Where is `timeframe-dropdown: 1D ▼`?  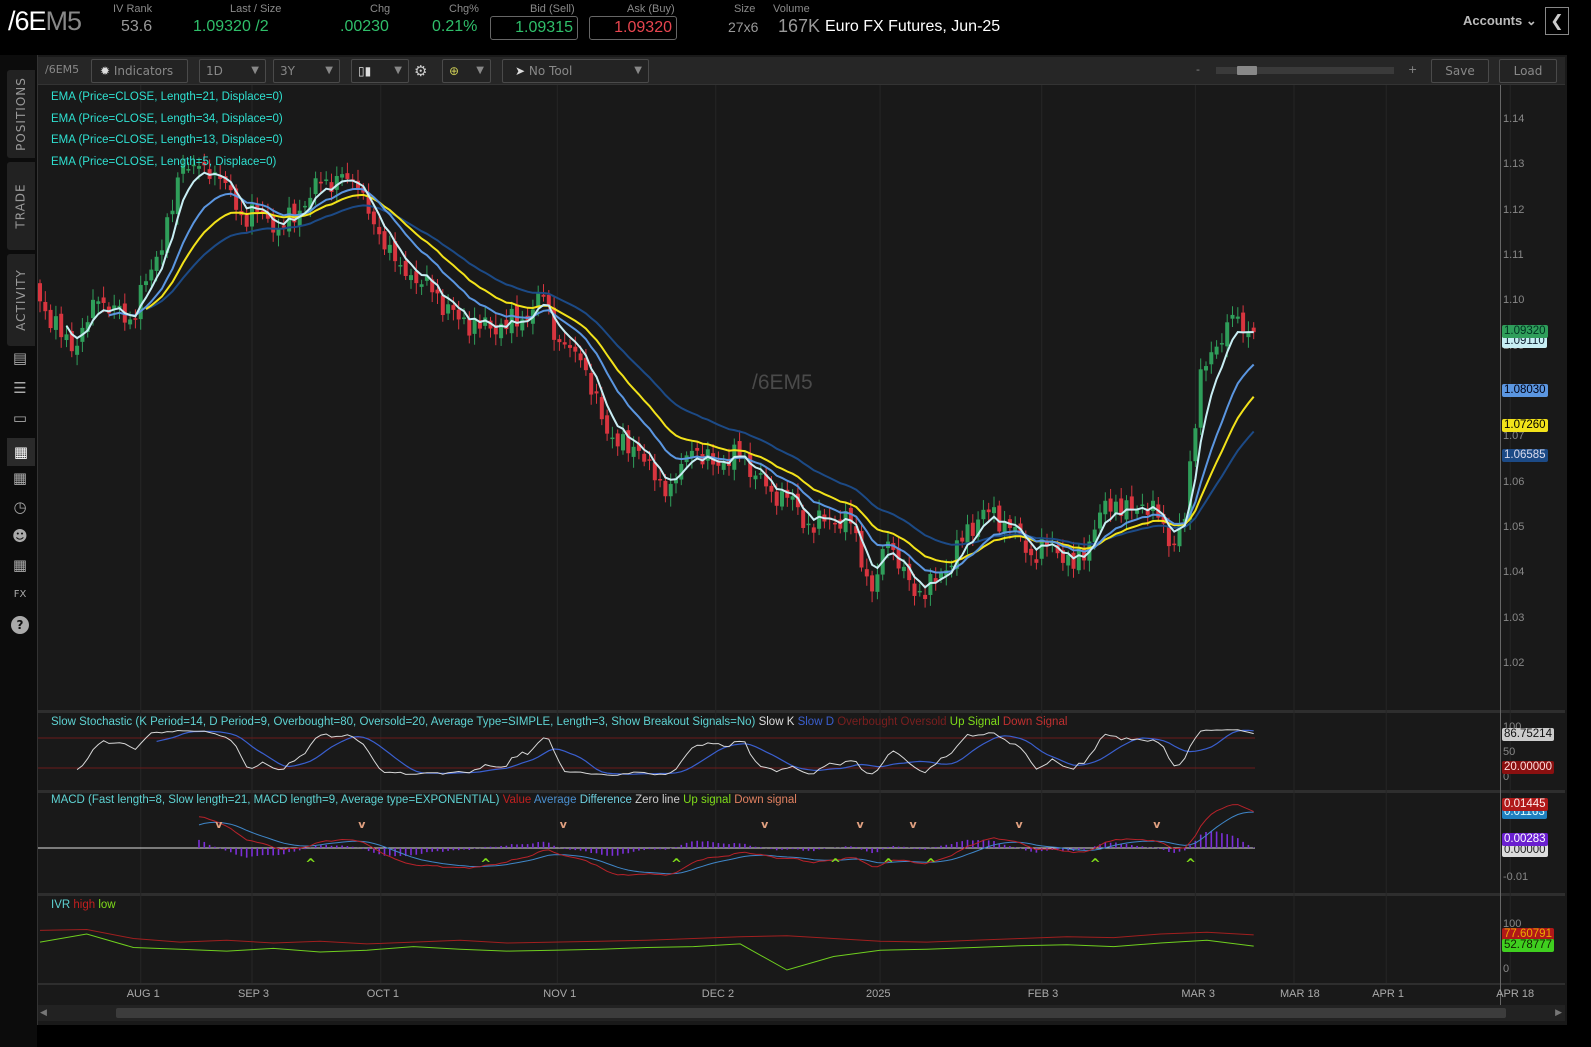 timeframe-dropdown: 1D ▼ is located at coordinates (232, 71).